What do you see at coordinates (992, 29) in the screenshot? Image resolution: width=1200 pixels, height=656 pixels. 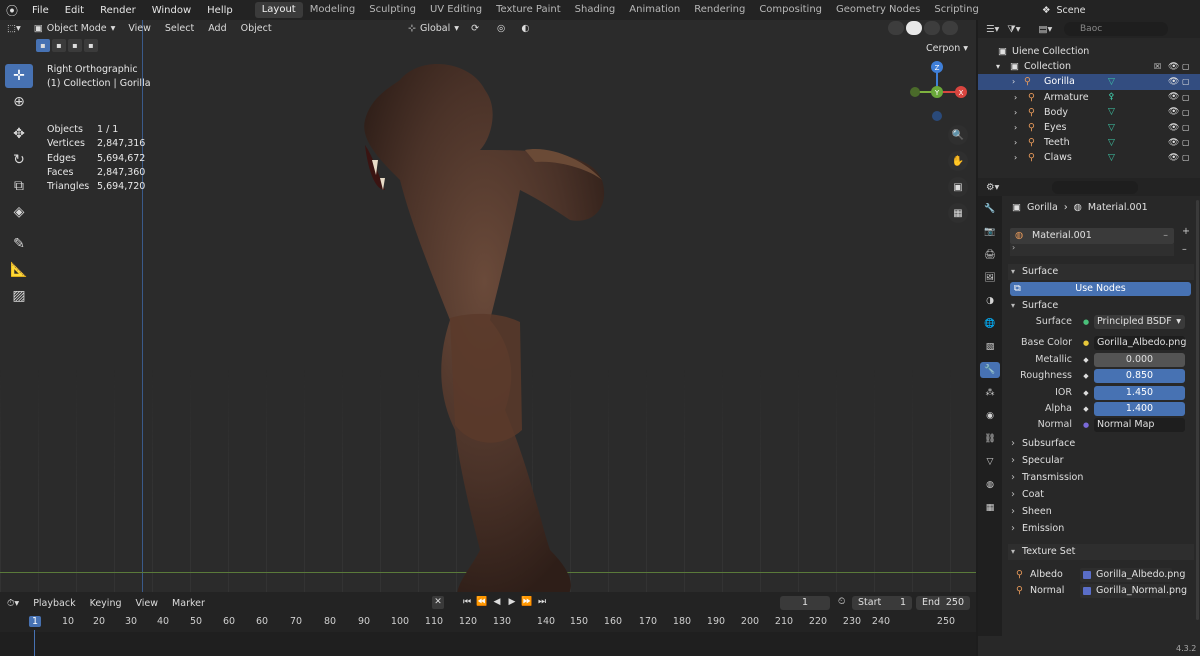 I see `outliner-editor-icon: ☰▾` at bounding box center [992, 29].